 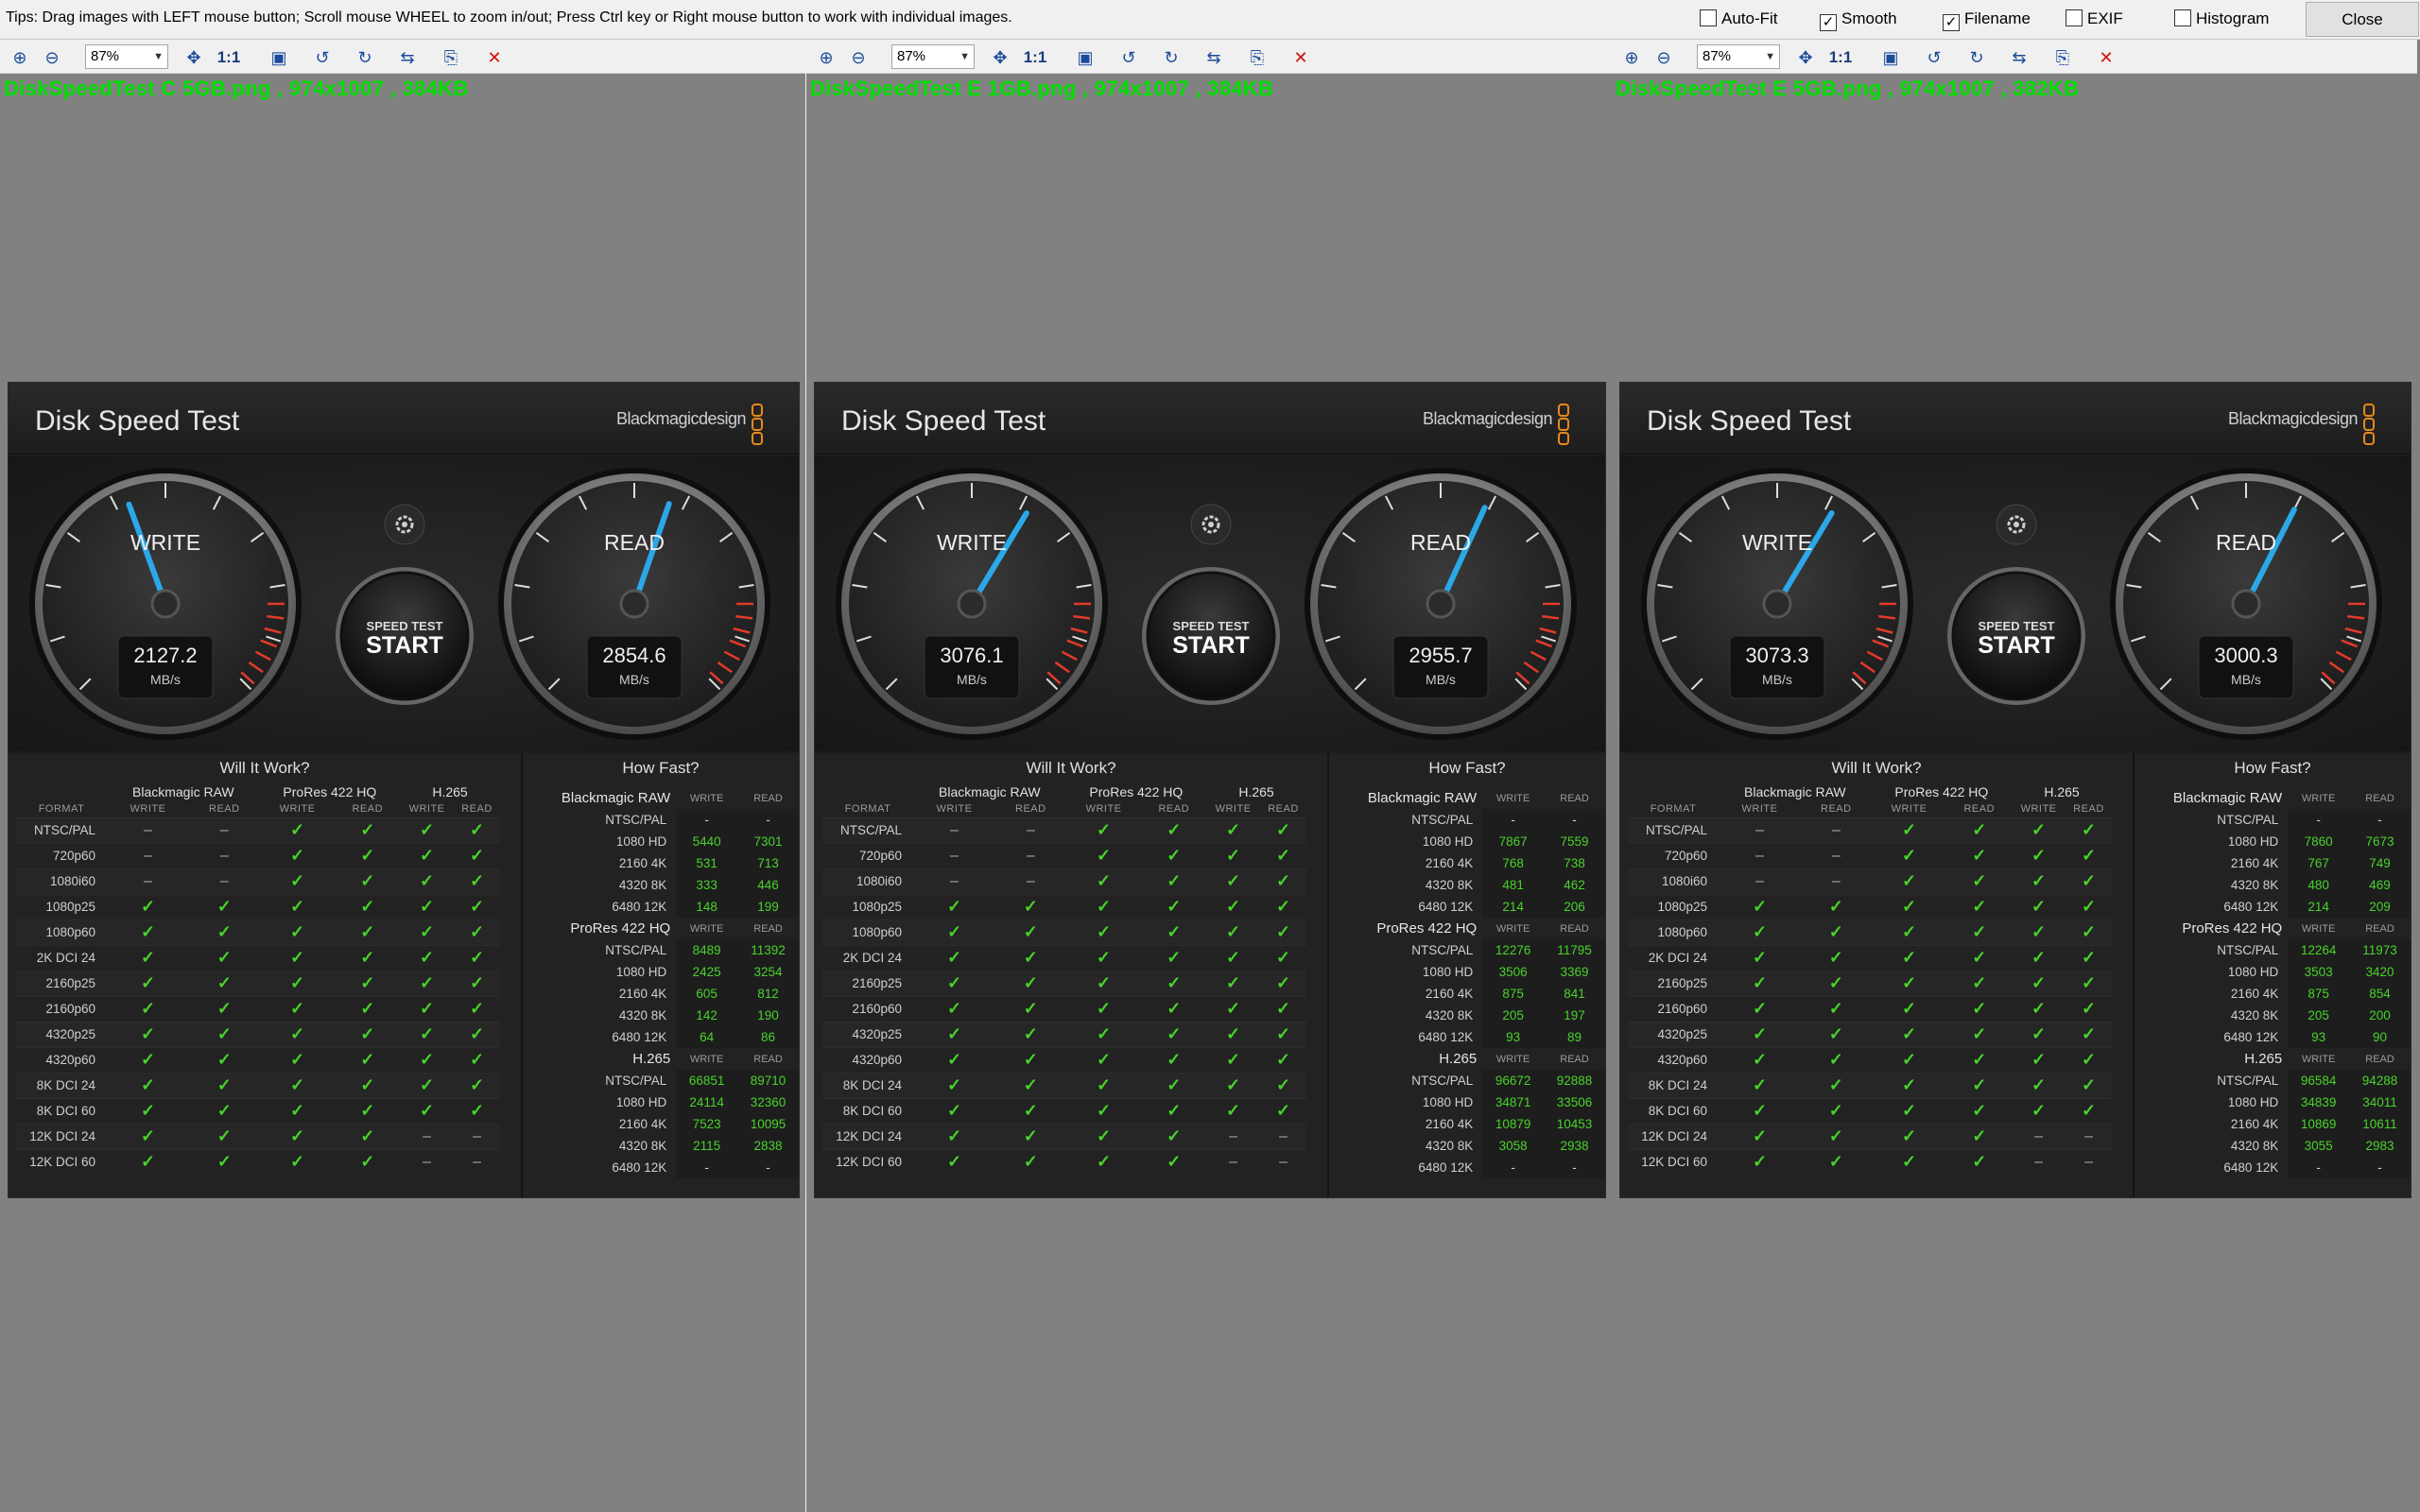 I want to click on format-label: 2K DCI 24, so click(x=61, y=957).